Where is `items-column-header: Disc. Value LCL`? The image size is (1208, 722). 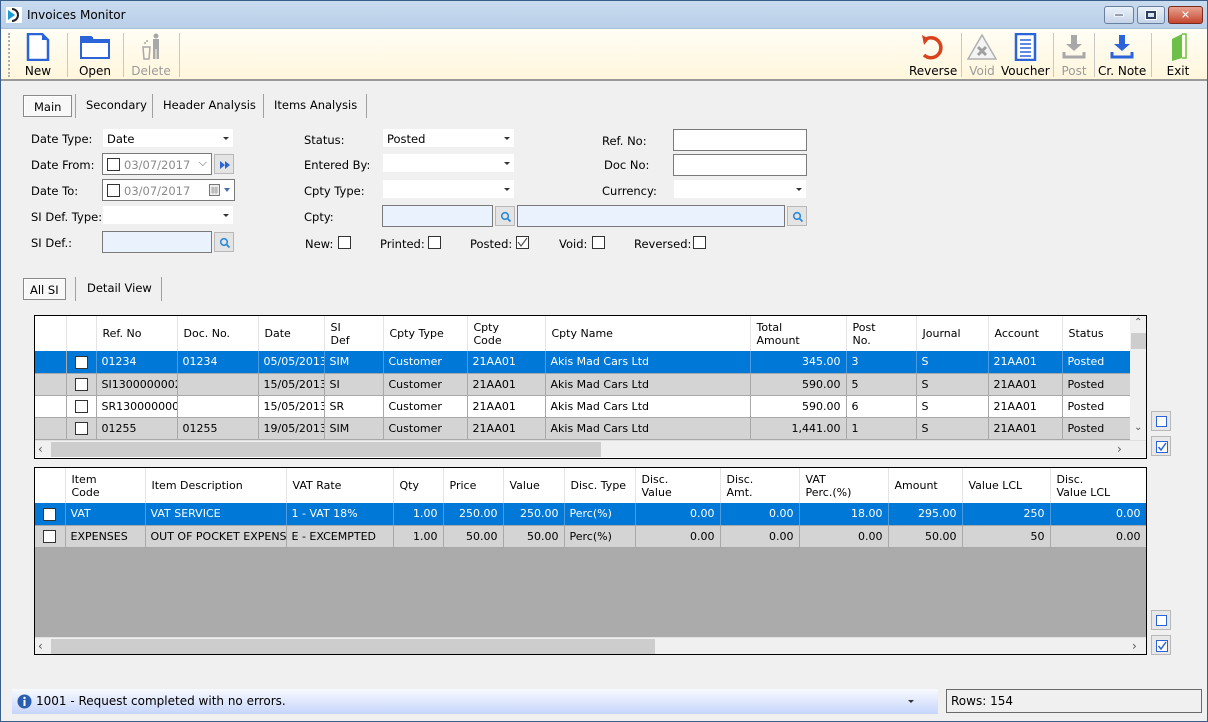
items-column-header: Disc. Value LCL is located at coordinates (1098, 485).